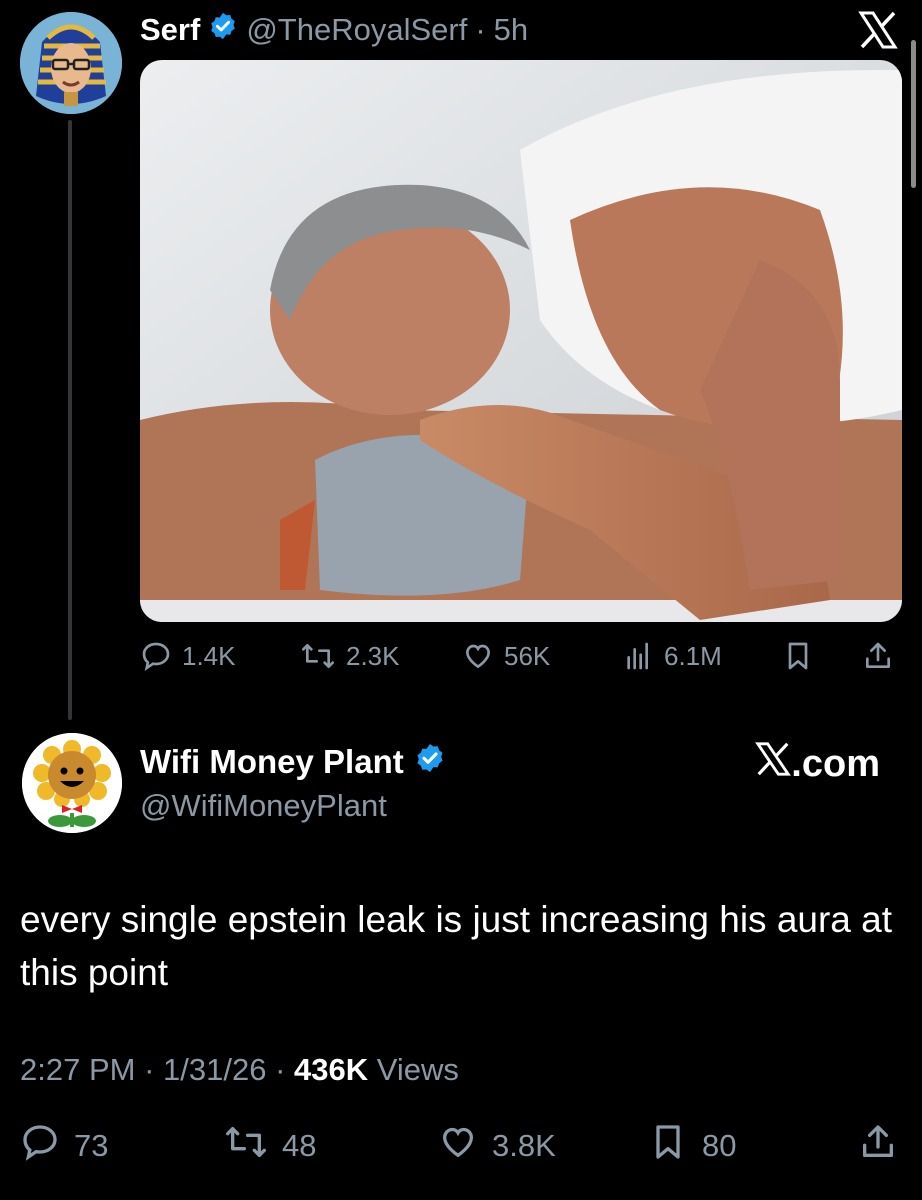 This screenshot has height=1200, width=922. I want to click on reply-button: 1.4K, so click(188, 656).